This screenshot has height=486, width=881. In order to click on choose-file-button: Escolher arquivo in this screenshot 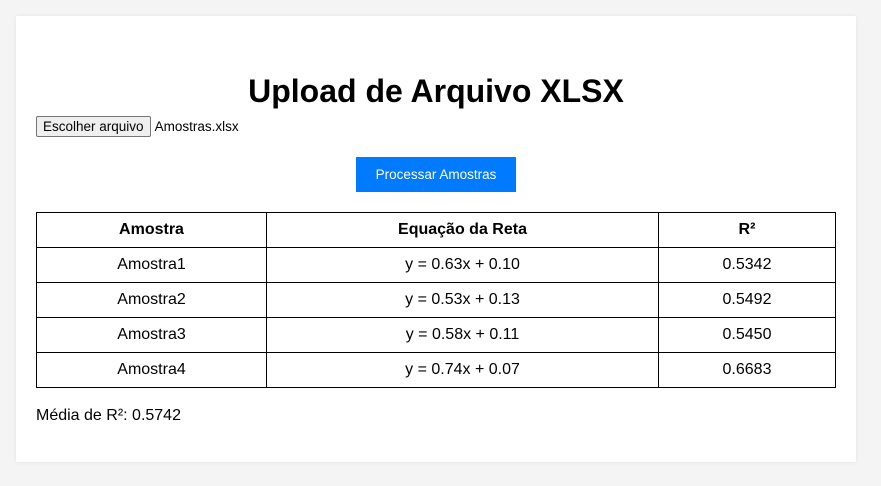, I will do `click(93, 126)`.